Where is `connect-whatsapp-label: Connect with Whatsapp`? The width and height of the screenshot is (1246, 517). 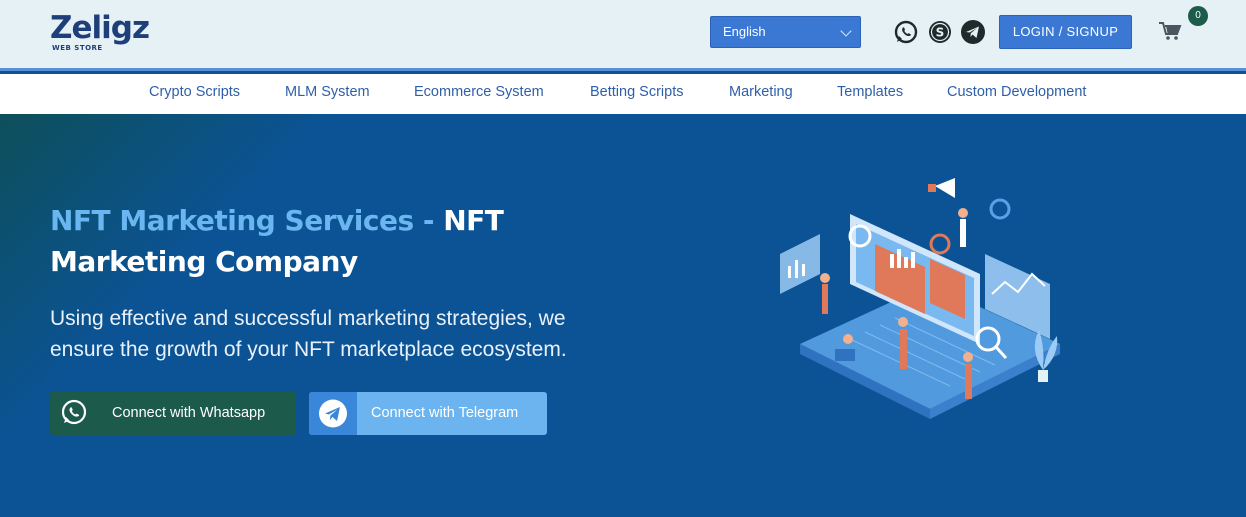 connect-whatsapp-label: Connect with Whatsapp is located at coordinates (189, 413).